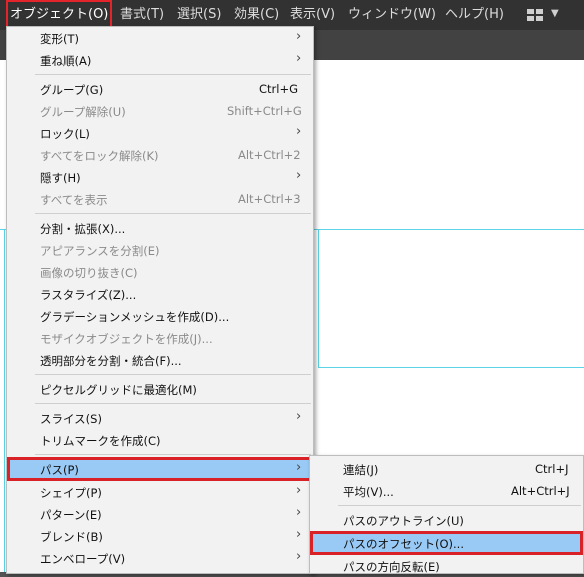 The width and height of the screenshot is (584, 577). What do you see at coordinates (392, 15) in the screenshot?
I see `menu-window: ウィンドウ(W)` at bounding box center [392, 15].